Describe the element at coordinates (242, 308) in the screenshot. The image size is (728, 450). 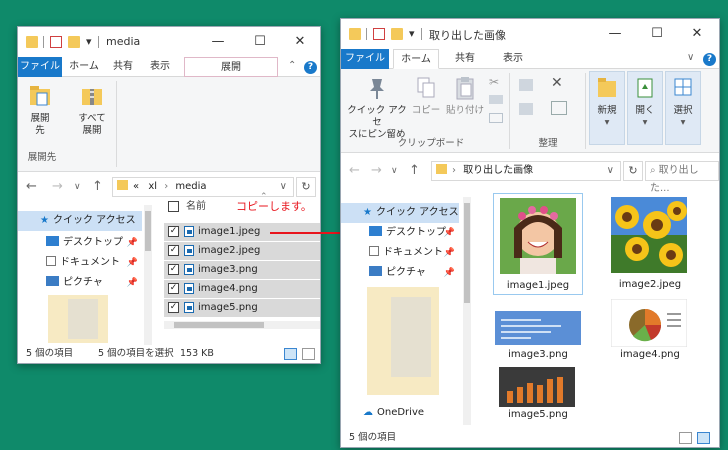
I see `file-row: ✓ image5.png` at that location.